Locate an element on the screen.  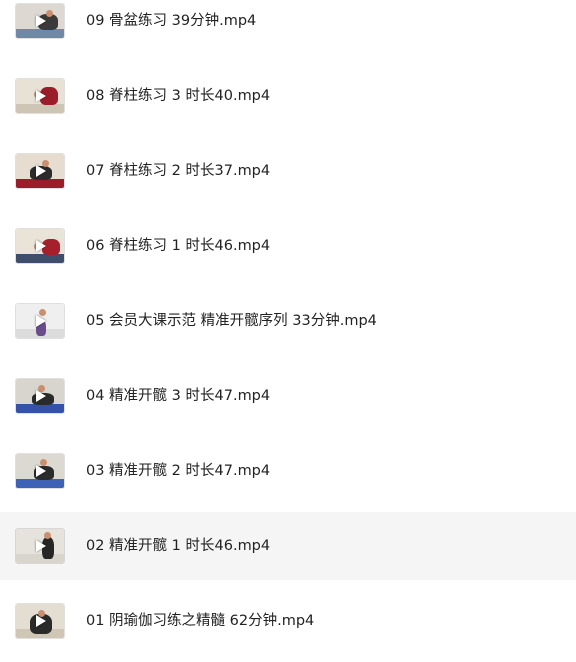
file-row: 09 骨盆练习 39分钟.mp4 is located at coordinates (288, 27).